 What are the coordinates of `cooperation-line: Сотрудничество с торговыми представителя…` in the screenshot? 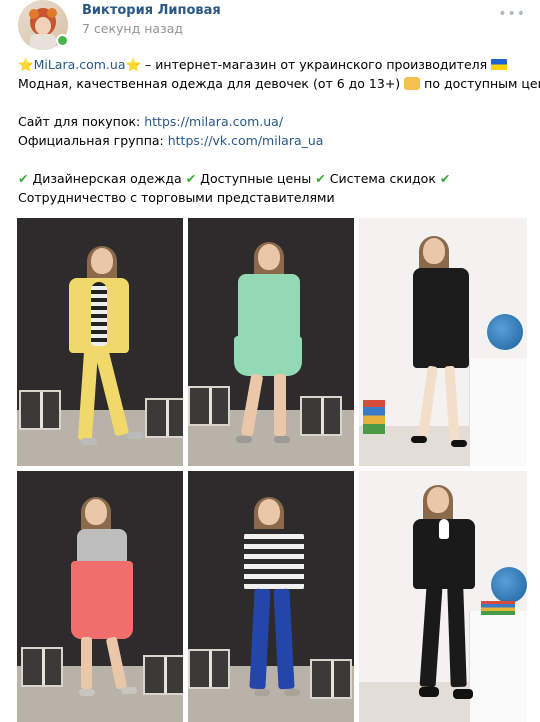 It's located at (176, 197).